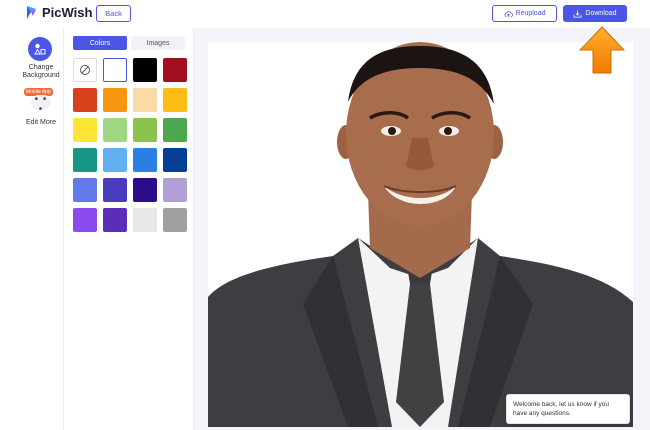  Describe the element at coordinates (602, 50) in the screenshot. I see `download-pointer-arrow-icon` at that location.